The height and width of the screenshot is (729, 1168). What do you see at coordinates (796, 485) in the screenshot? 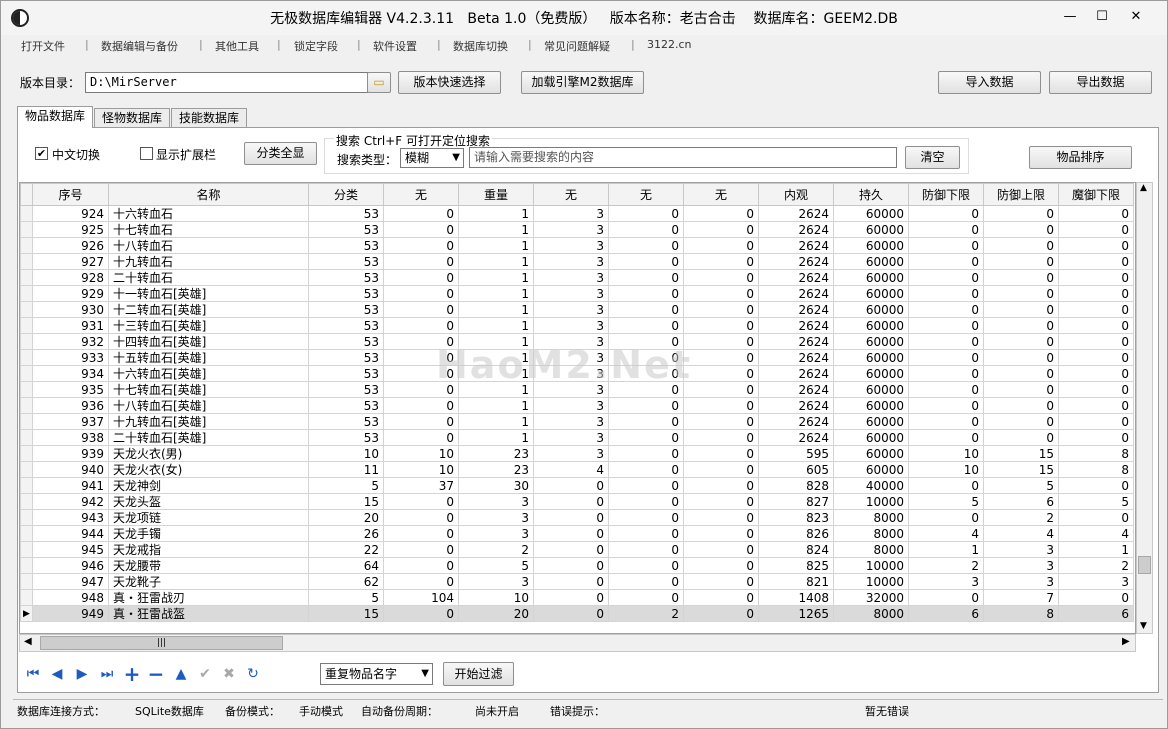
I see `table-cell: 828` at bounding box center [796, 485].